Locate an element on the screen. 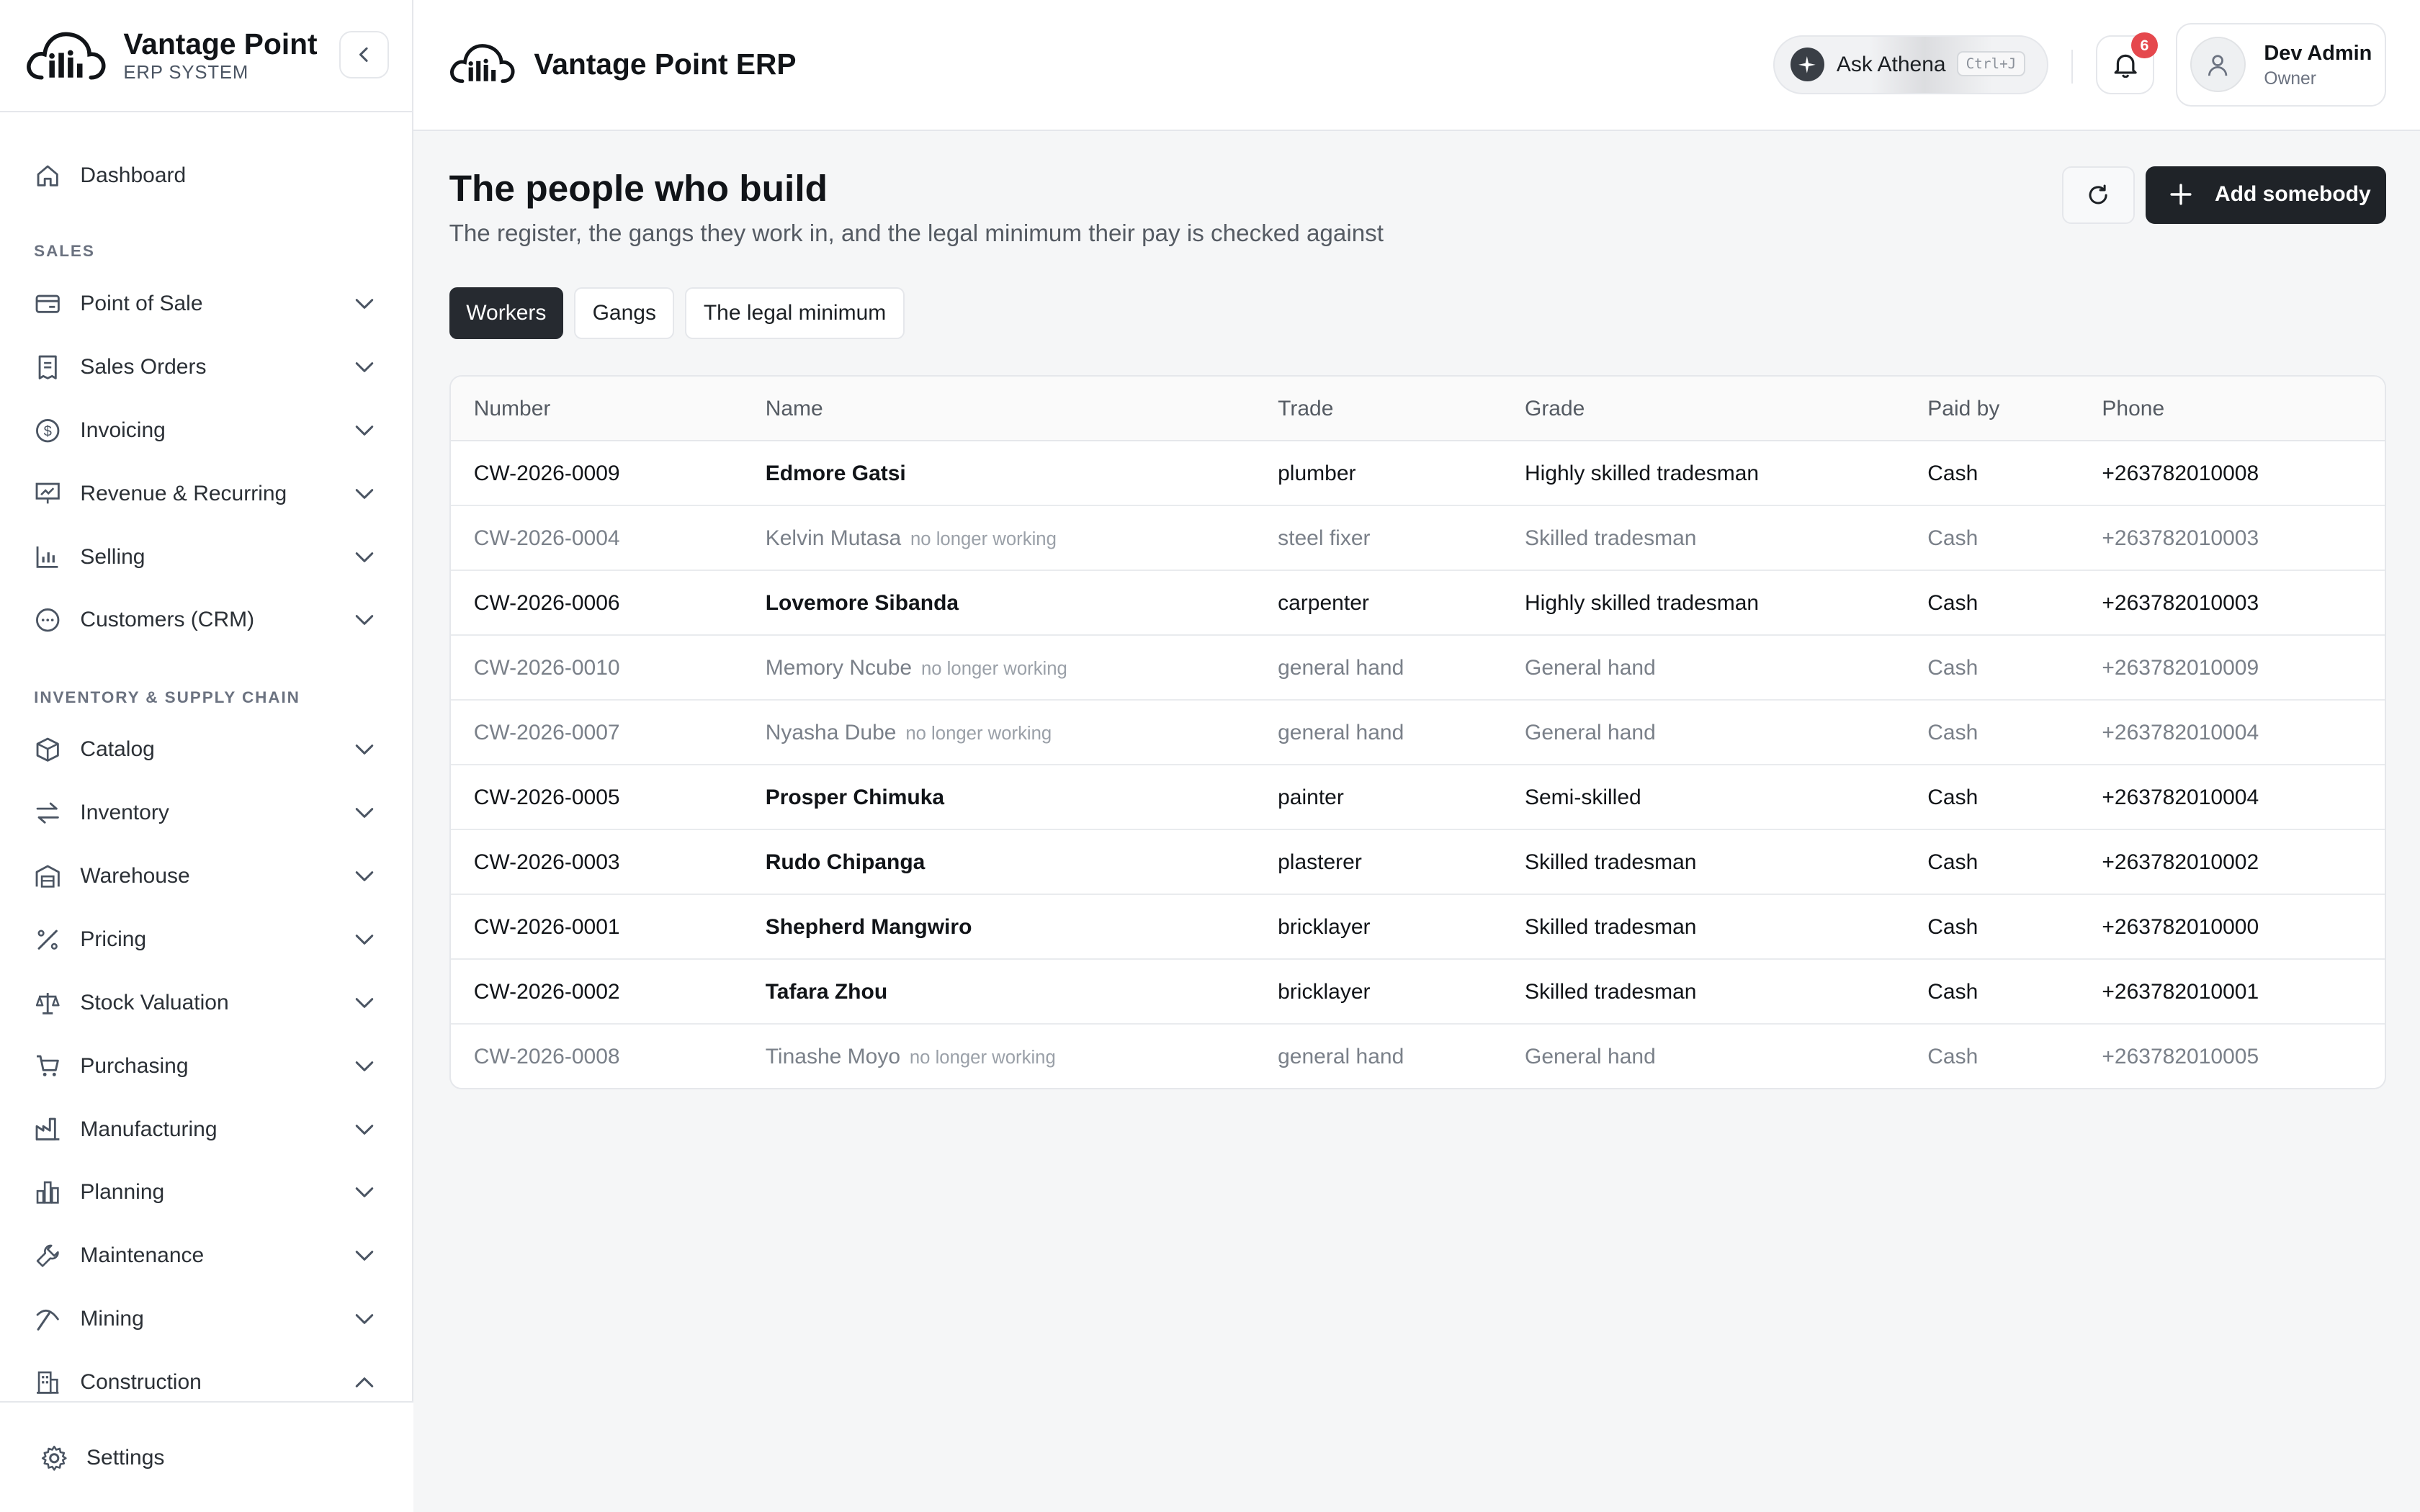 This screenshot has width=2420, height=1512. pickaxe-icon is located at coordinates (48, 1319).